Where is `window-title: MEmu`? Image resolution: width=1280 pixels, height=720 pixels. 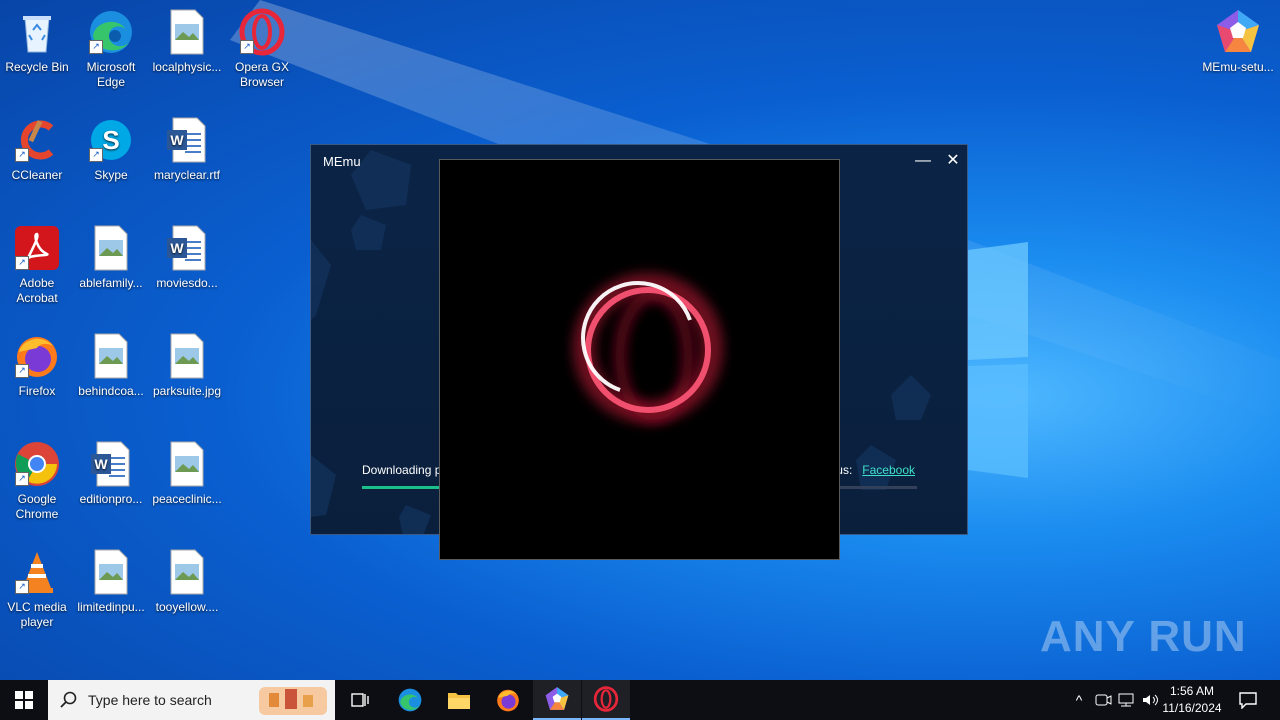
window-title: MEmu is located at coordinates (342, 161).